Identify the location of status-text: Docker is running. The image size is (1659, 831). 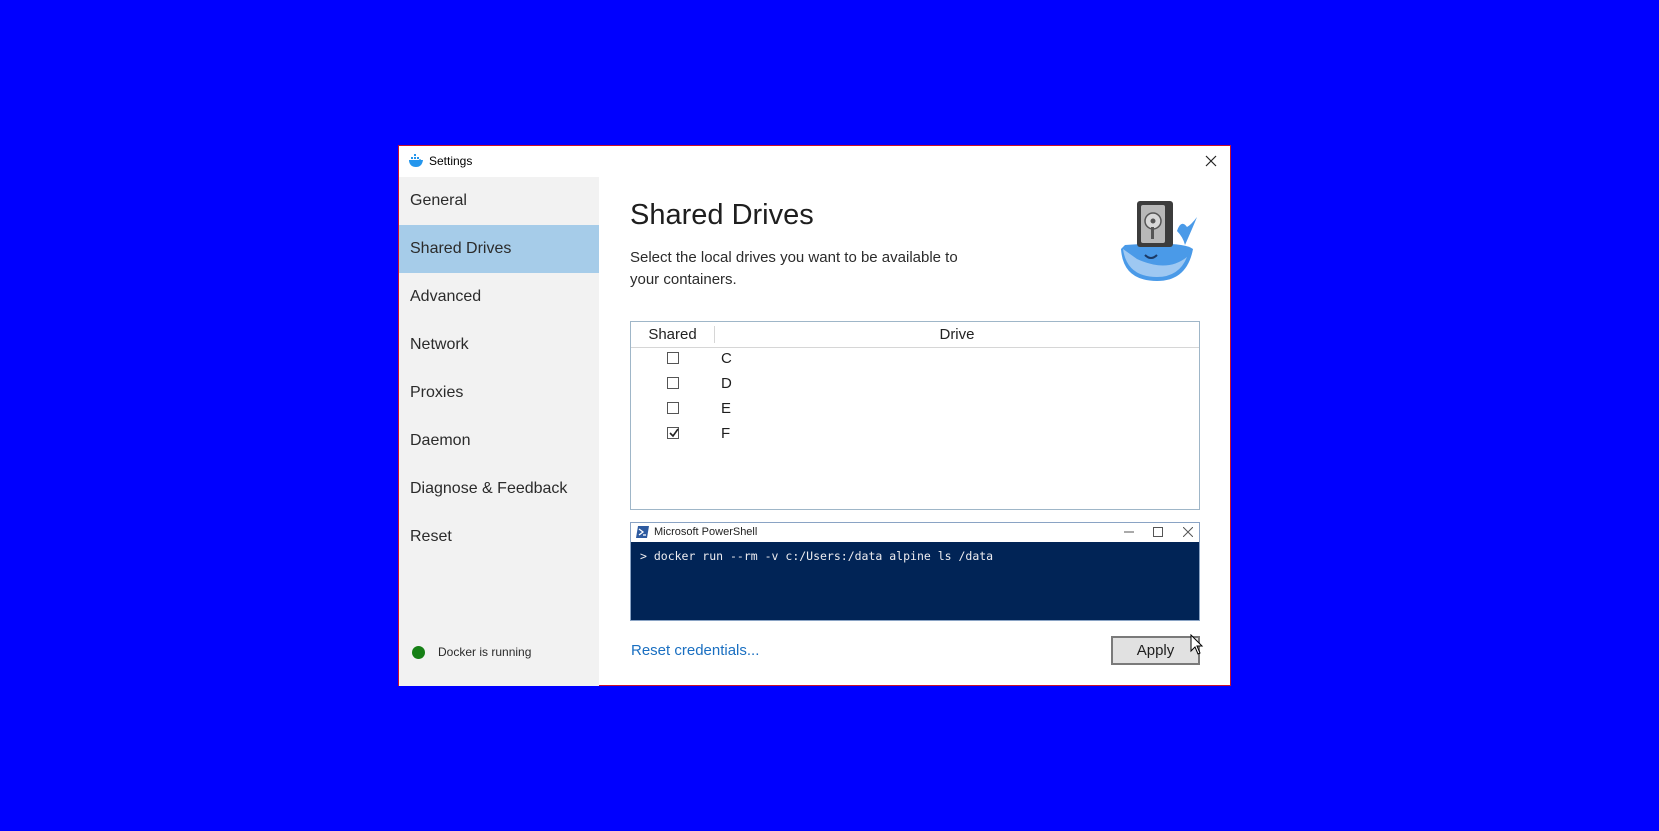
(485, 652).